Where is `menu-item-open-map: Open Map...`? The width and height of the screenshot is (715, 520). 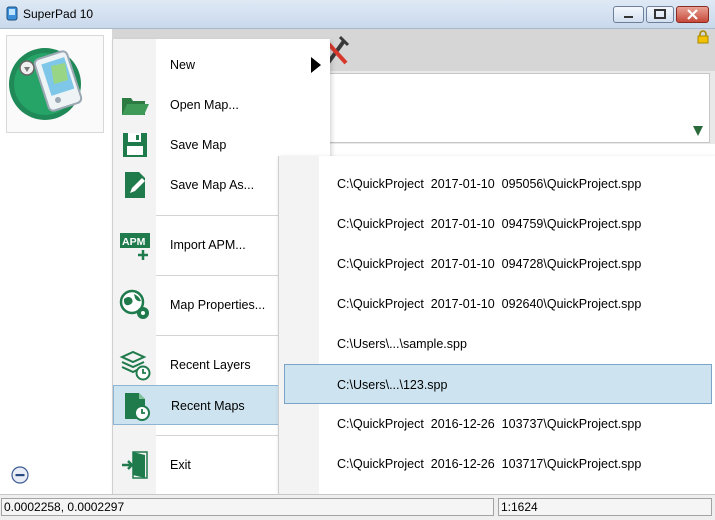
menu-item-open-map: Open Map... is located at coordinates (221, 105).